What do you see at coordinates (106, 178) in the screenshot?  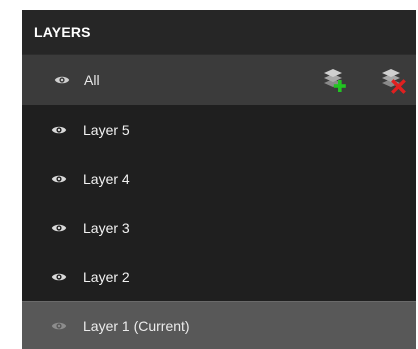 I see `layer-label: Layer 4` at bounding box center [106, 178].